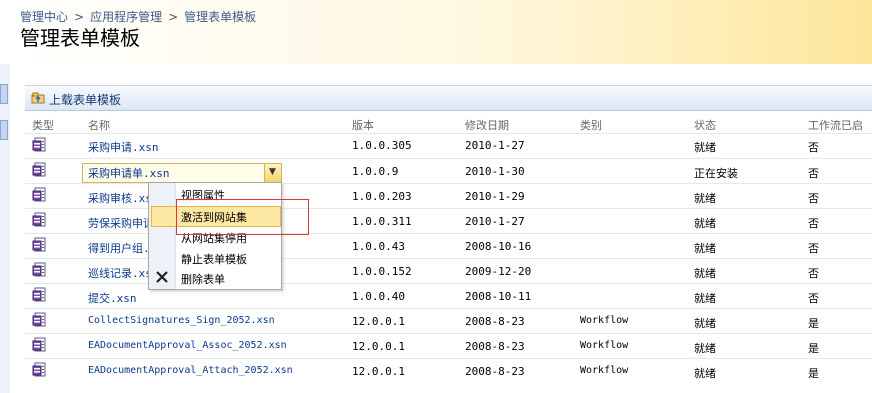  Describe the element at coordinates (382, 145) in the screenshot. I see `form-version: 1.0.0.305` at that location.